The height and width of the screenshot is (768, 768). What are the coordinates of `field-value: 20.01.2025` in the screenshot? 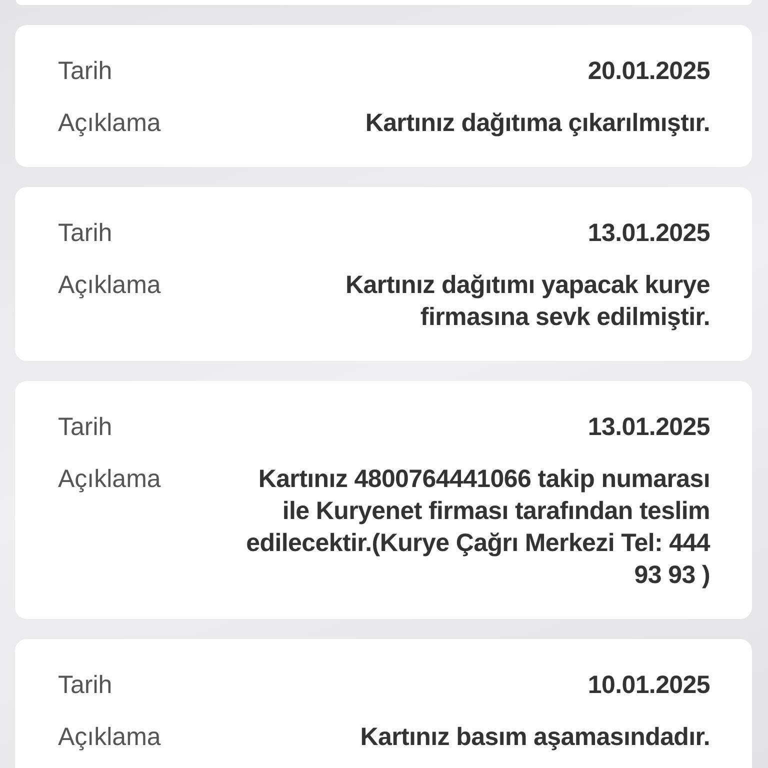 It's located at (648, 71).